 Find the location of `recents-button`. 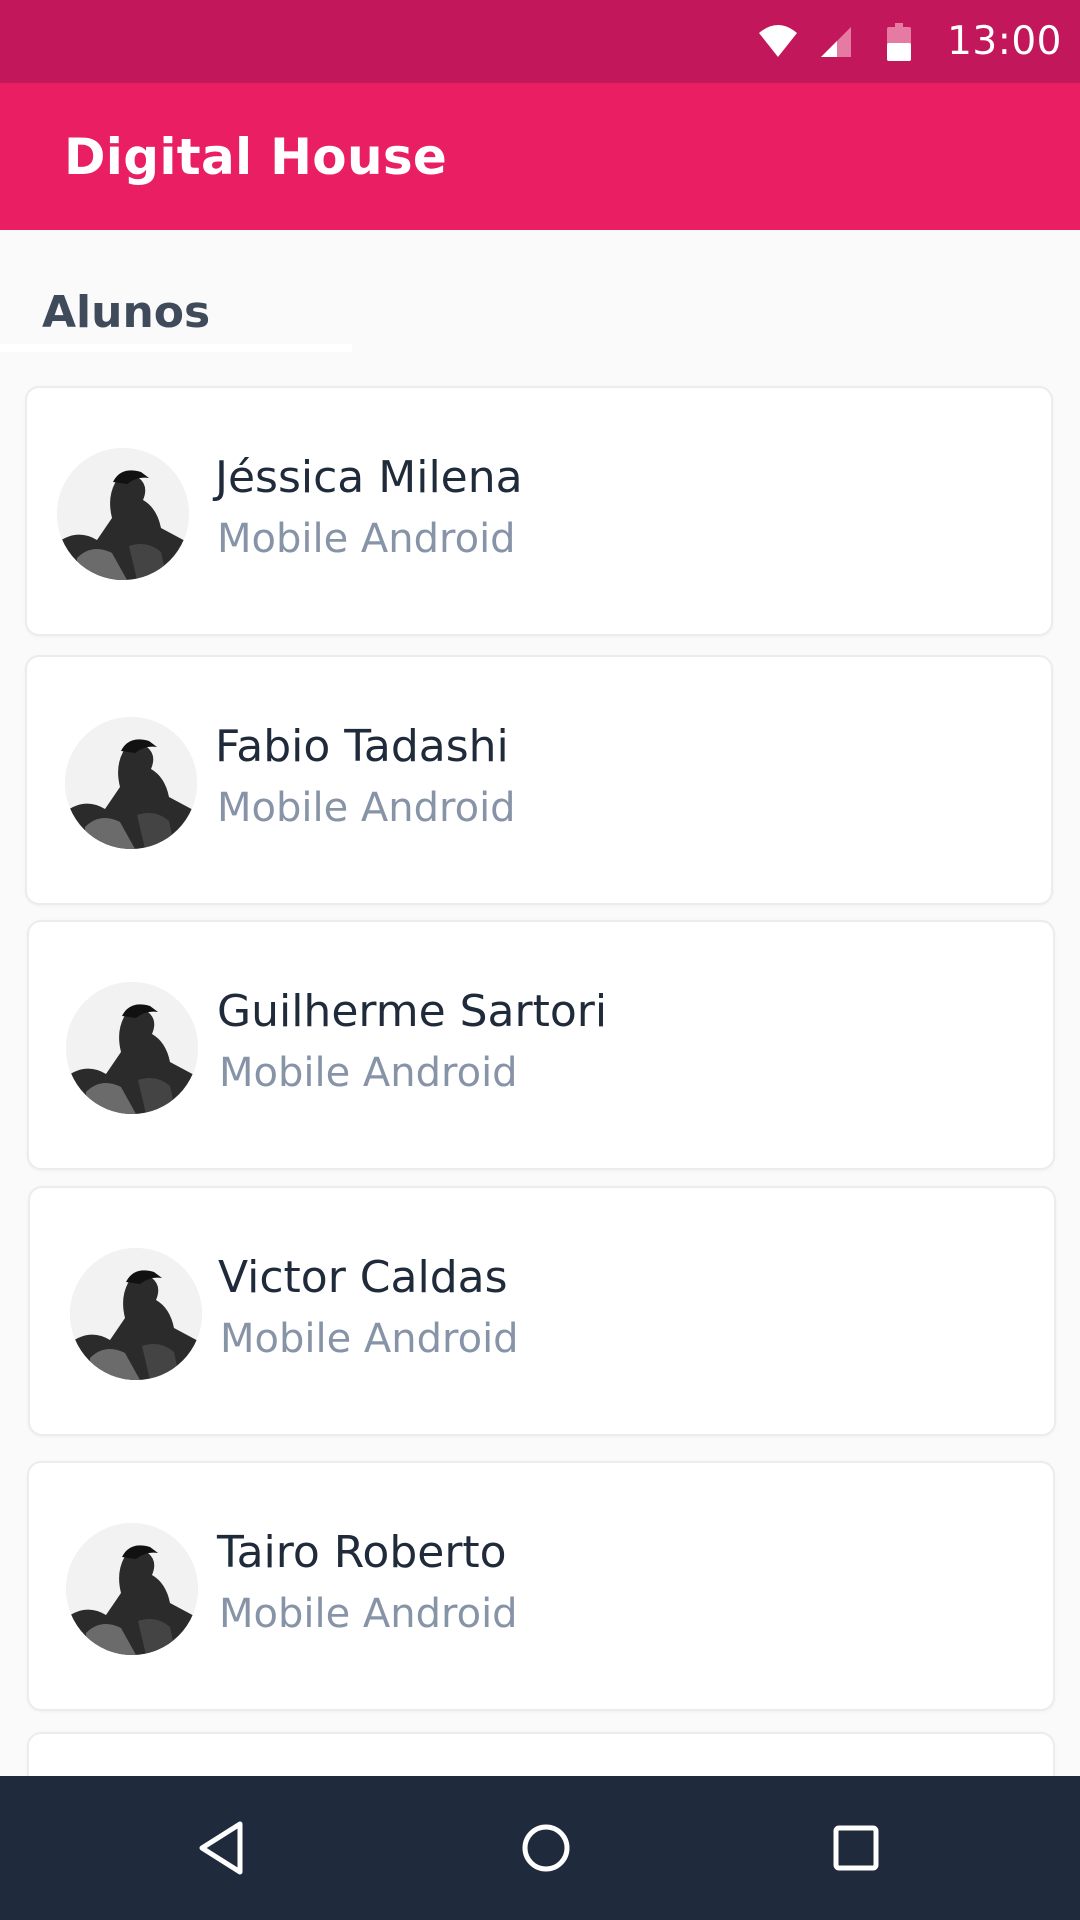

recents-button is located at coordinates (856, 1848).